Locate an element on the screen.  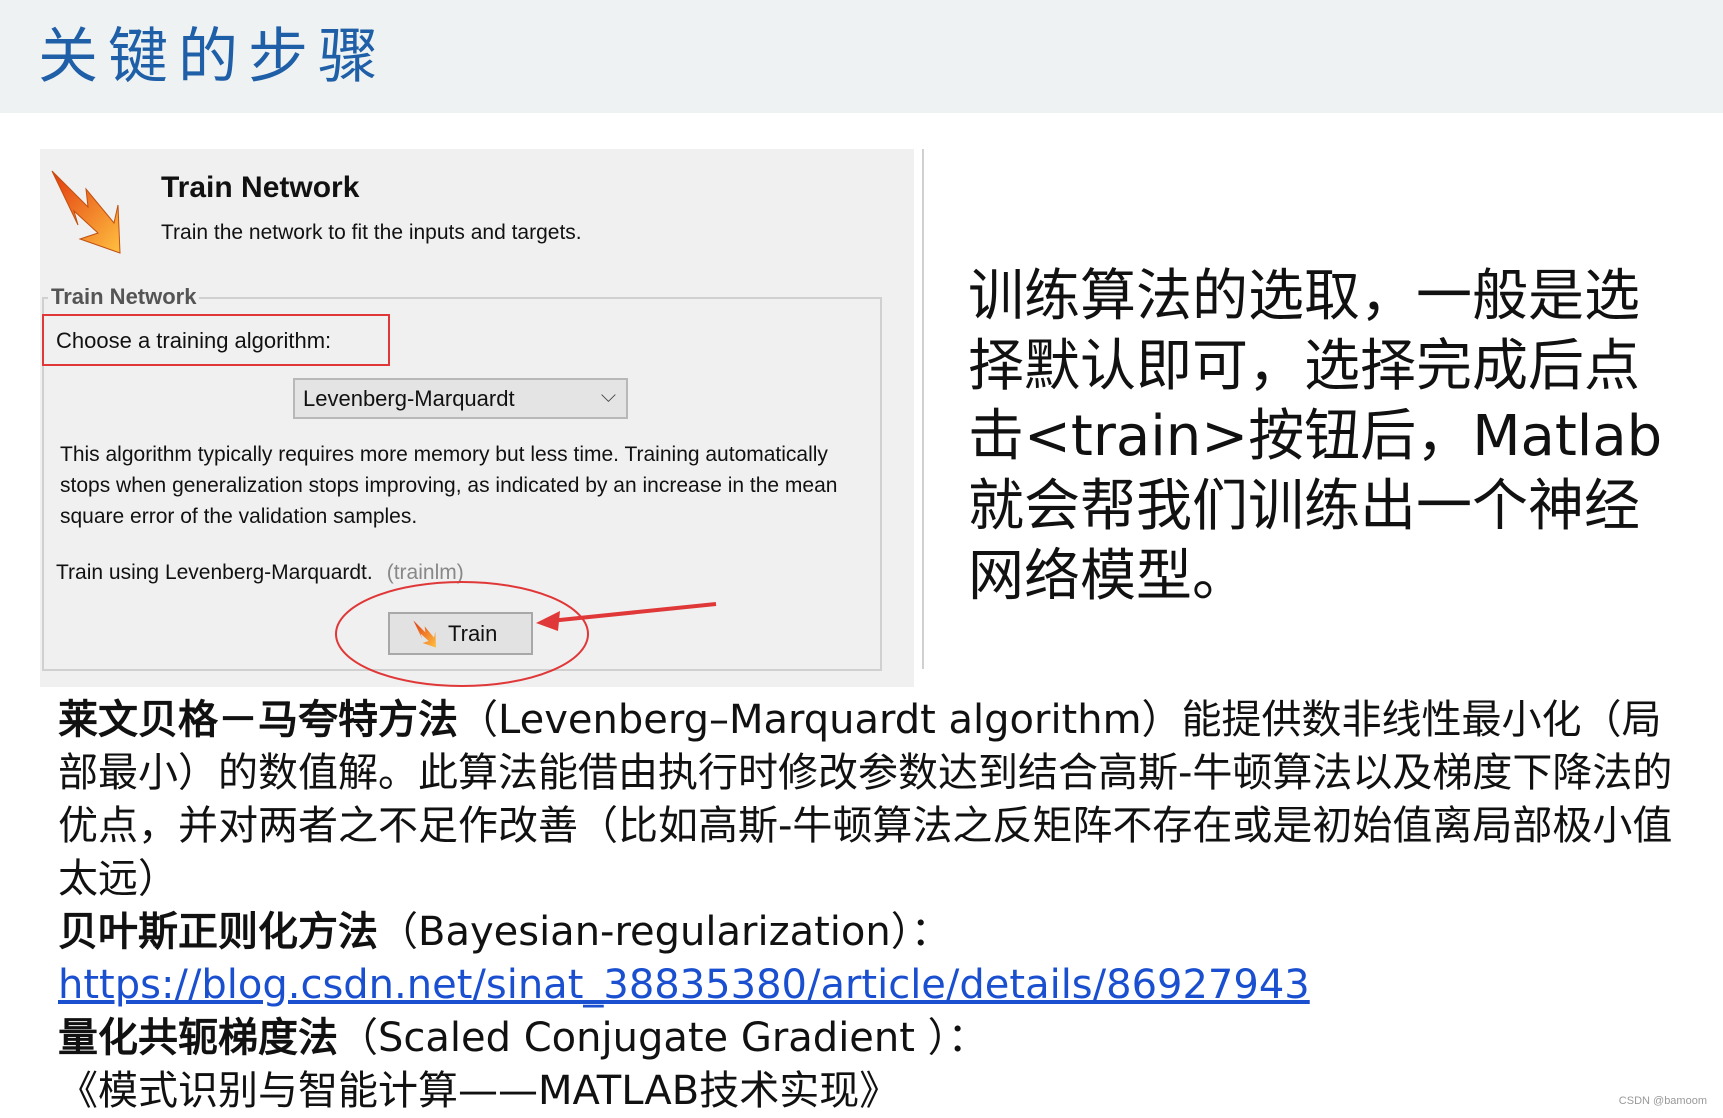
slide-header: 关键的步骤 is located at coordinates (861, 56).